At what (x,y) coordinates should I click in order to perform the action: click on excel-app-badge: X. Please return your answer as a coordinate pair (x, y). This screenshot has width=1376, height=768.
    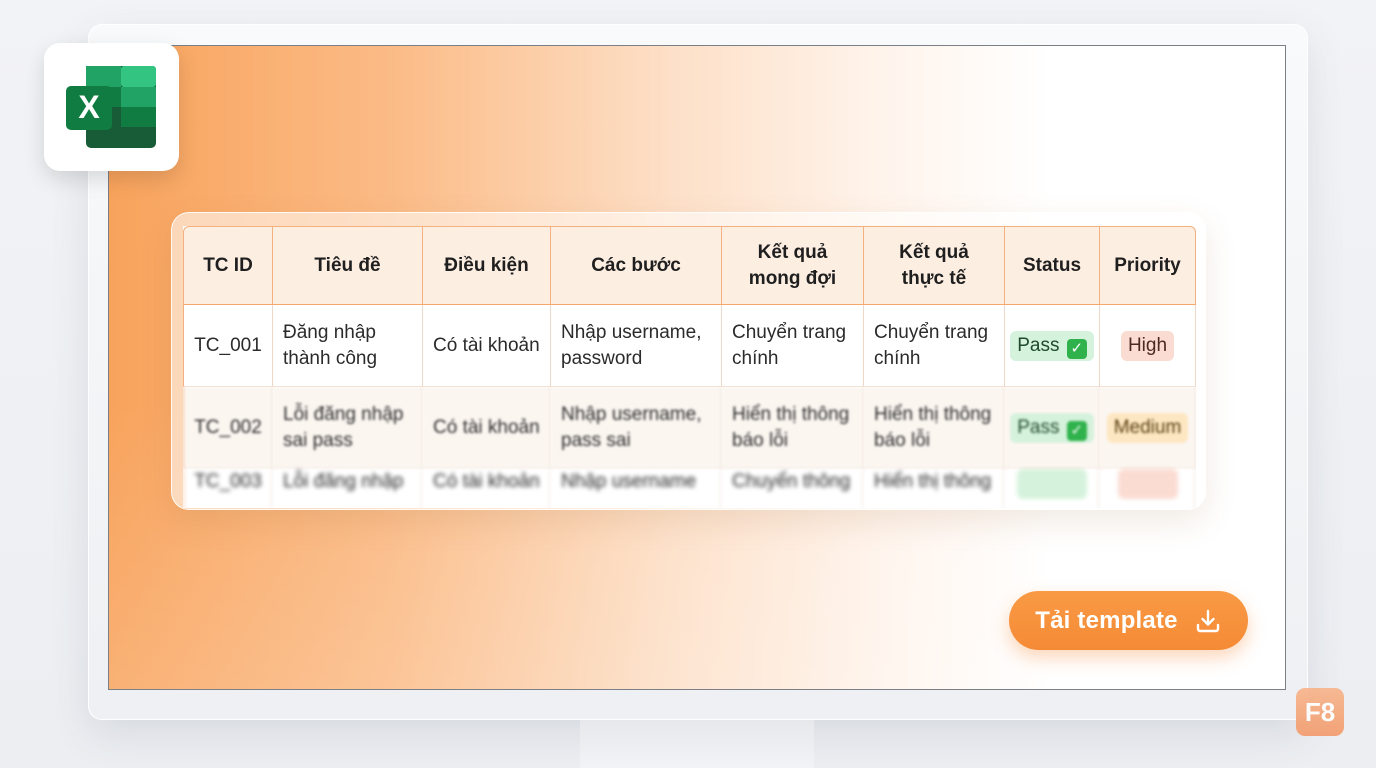
    Looking at the image, I should click on (111, 107).